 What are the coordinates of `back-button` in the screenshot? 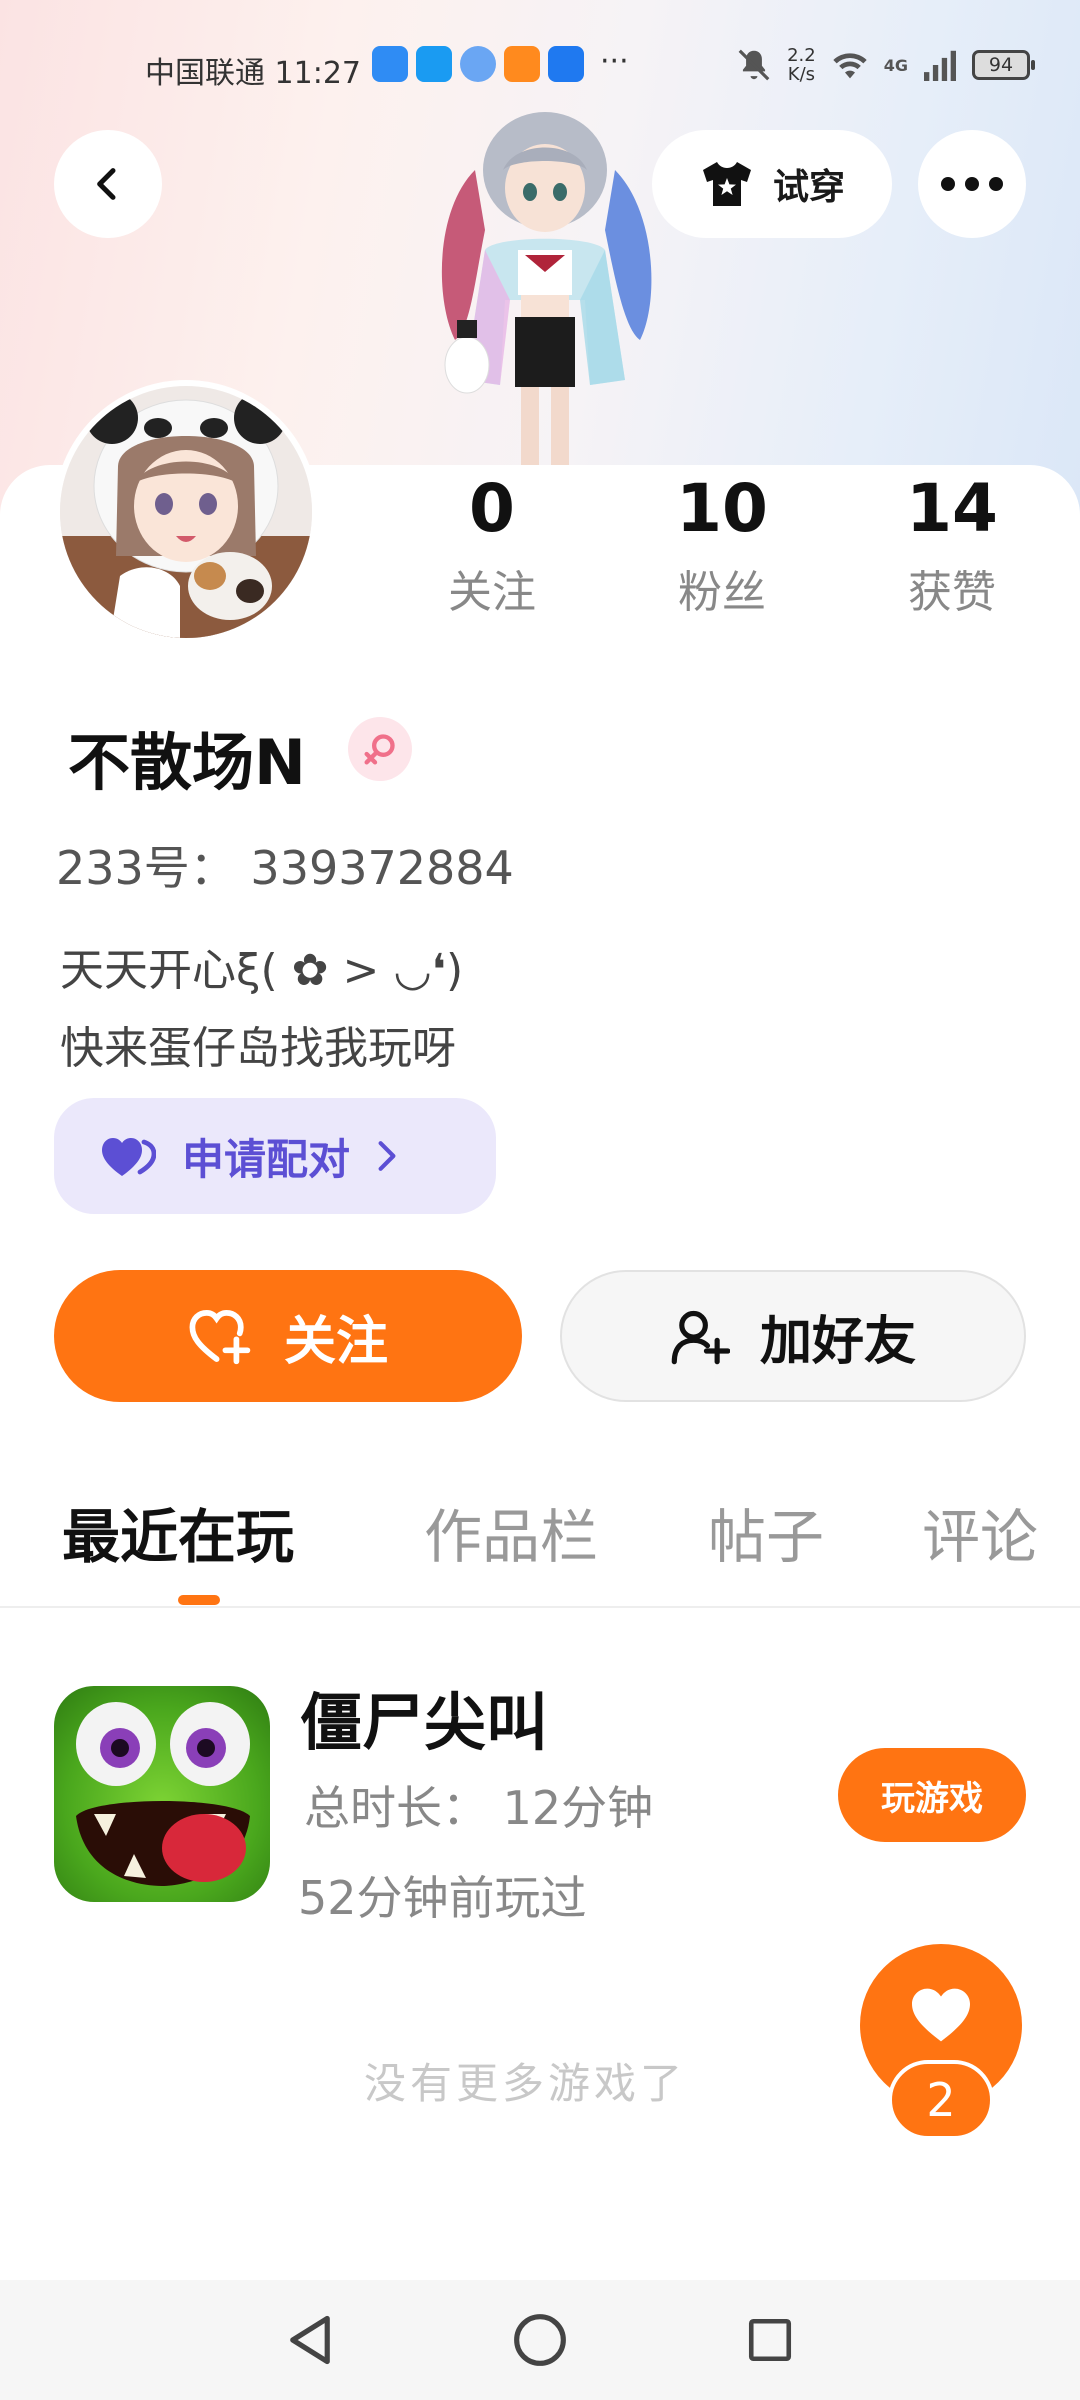 It's located at (108, 184).